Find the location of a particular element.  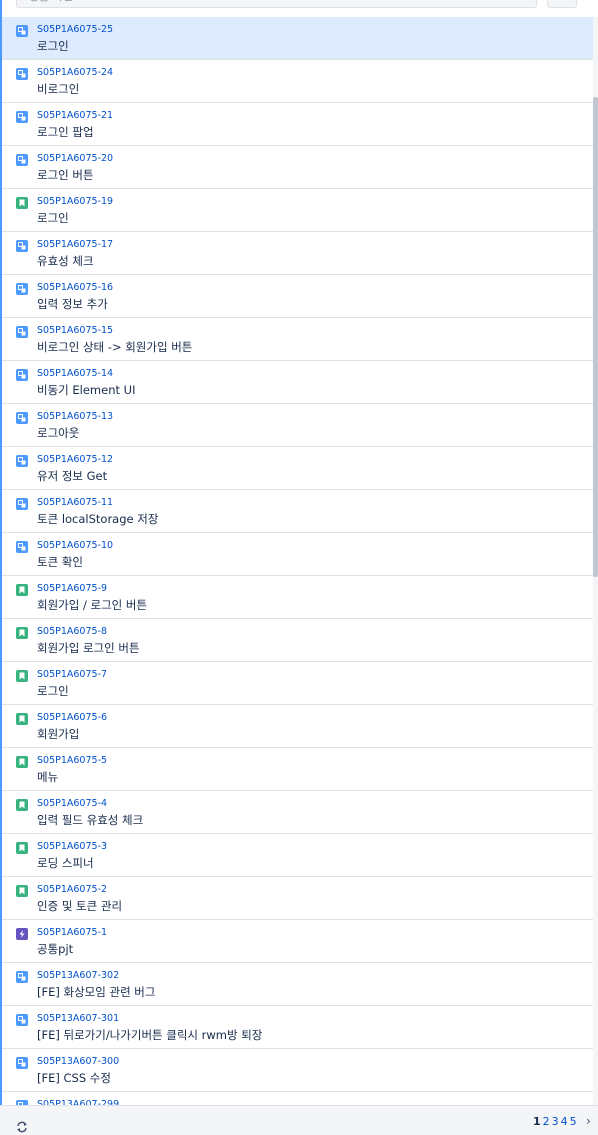

issue-summary: 토큰 localStorage 저장 is located at coordinates (98, 519).